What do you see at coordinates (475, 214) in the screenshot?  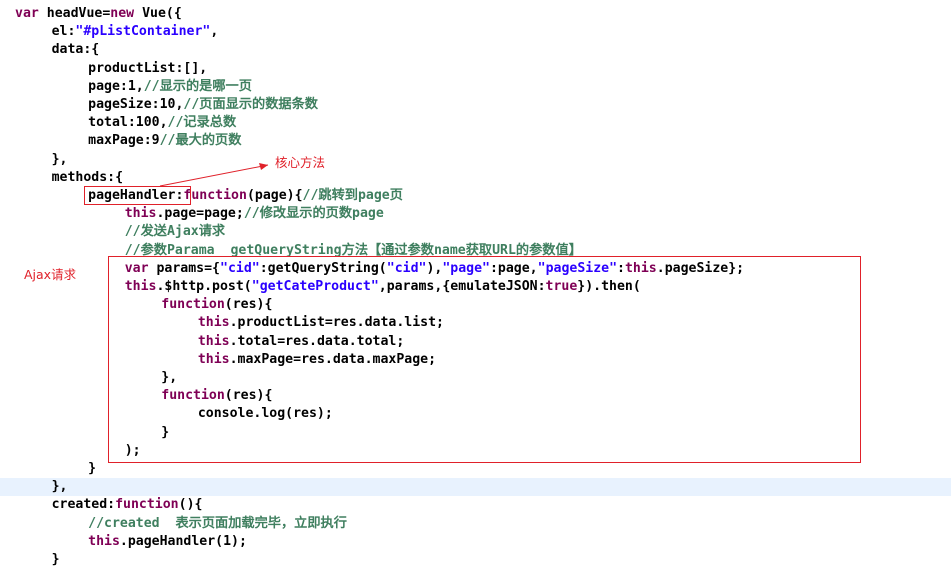 I see `code-line: this.page=page;//修改显示的页数page` at bounding box center [475, 214].